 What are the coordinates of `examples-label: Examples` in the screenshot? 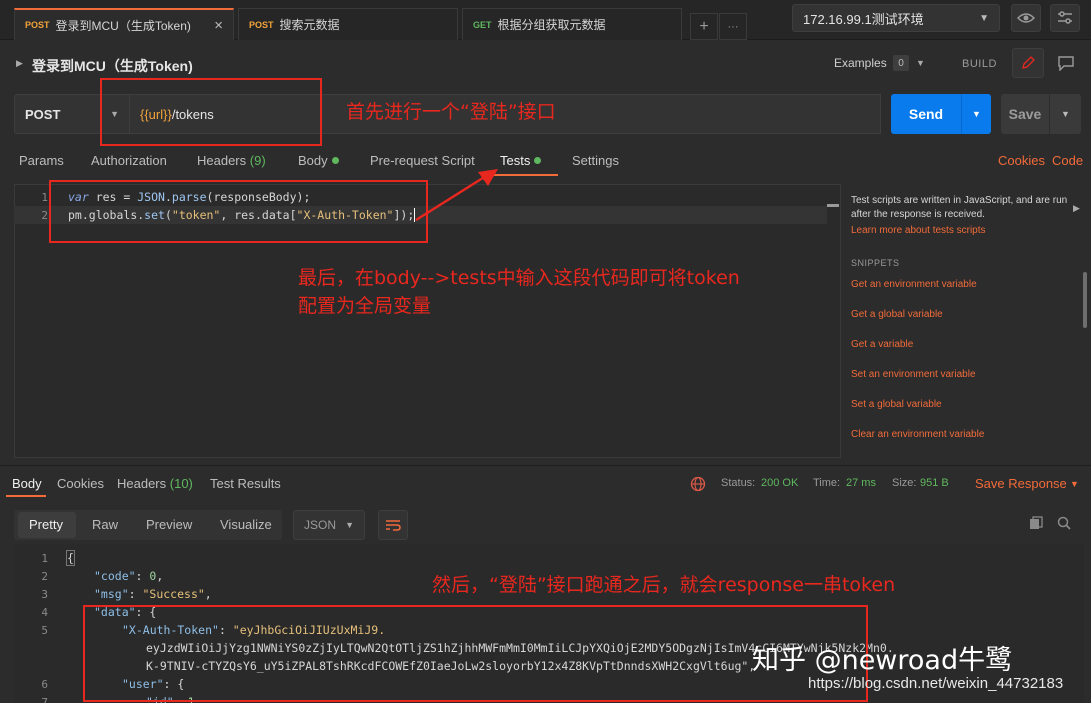 It's located at (860, 63).